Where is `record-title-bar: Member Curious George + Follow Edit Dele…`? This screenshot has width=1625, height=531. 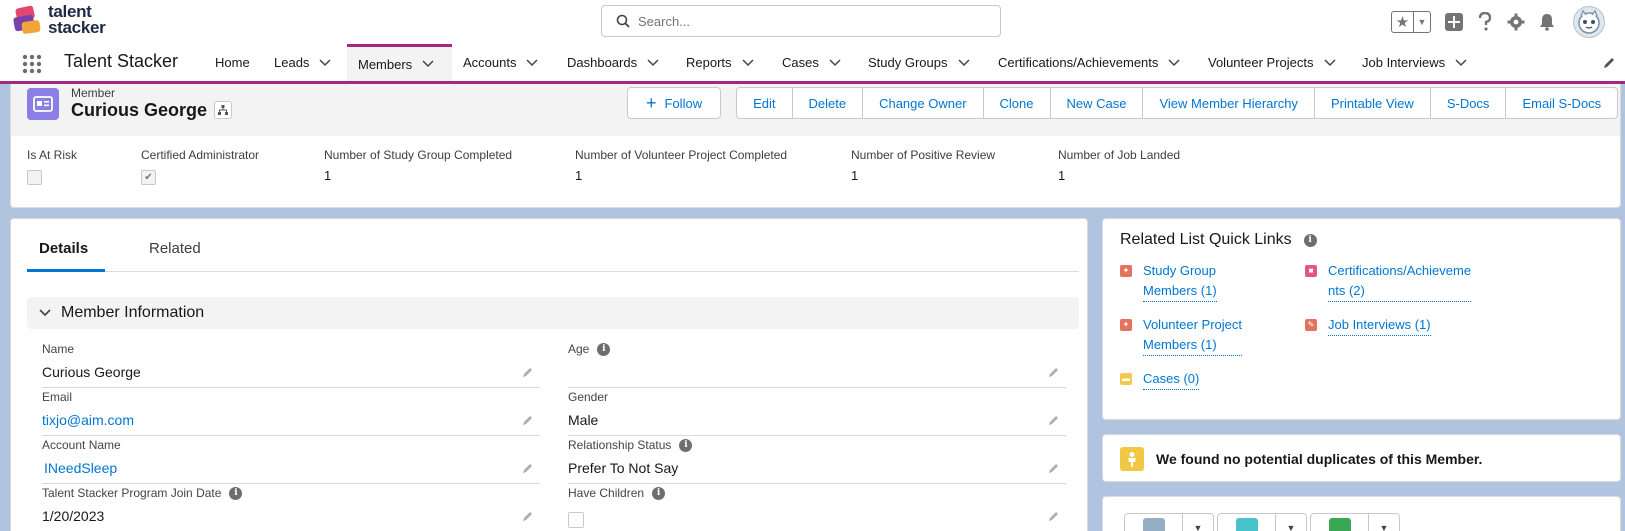
record-title-bar: Member Curious George + Follow Edit Dele… is located at coordinates (815, 110).